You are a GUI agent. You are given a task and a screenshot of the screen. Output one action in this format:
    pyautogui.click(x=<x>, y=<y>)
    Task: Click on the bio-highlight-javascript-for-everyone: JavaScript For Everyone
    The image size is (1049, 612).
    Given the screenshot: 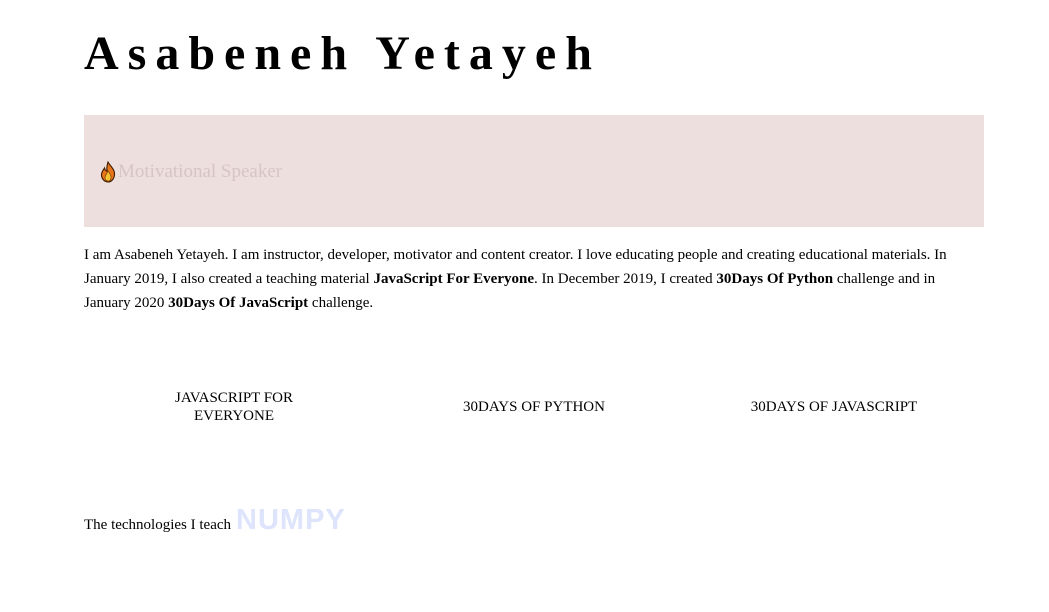 What is the action you would take?
    pyautogui.click(x=453, y=279)
    